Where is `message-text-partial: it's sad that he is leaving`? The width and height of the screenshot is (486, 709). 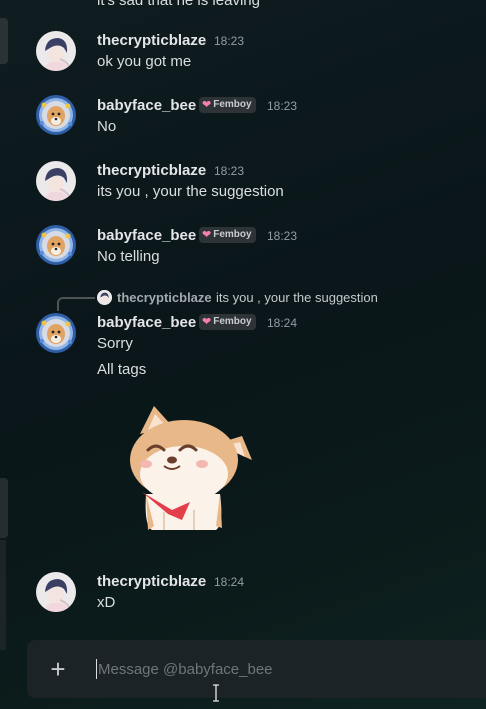 message-text-partial: it's sad that he is leaving is located at coordinates (178, 4).